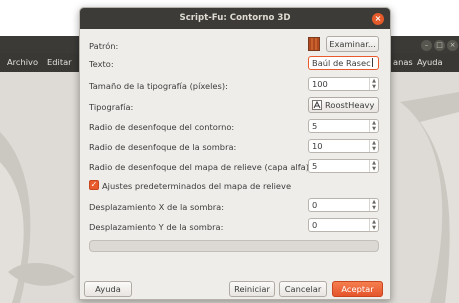  What do you see at coordinates (430, 62) in the screenshot?
I see `menu-ayuda: Ayuda` at bounding box center [430, 62].